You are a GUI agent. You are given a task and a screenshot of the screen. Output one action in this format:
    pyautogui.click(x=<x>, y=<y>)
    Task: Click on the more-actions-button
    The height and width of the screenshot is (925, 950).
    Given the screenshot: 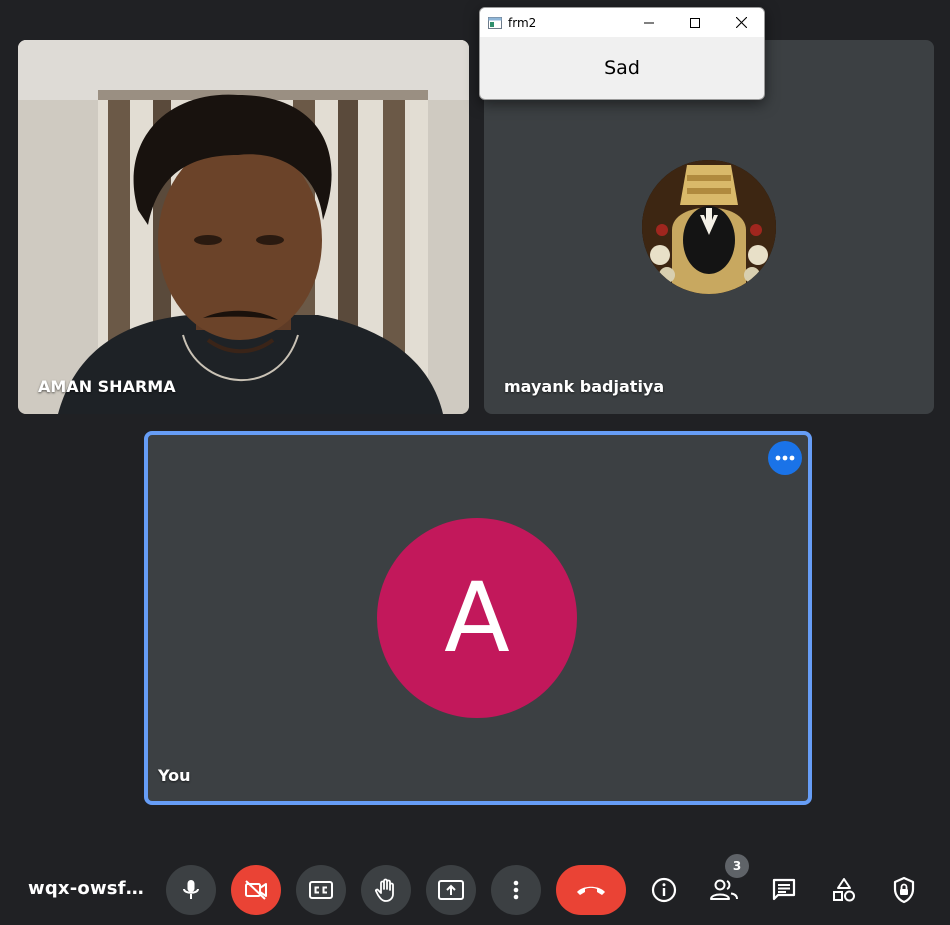 What is the action you would take?
    pyautogui.click(x=516, y=890)
    